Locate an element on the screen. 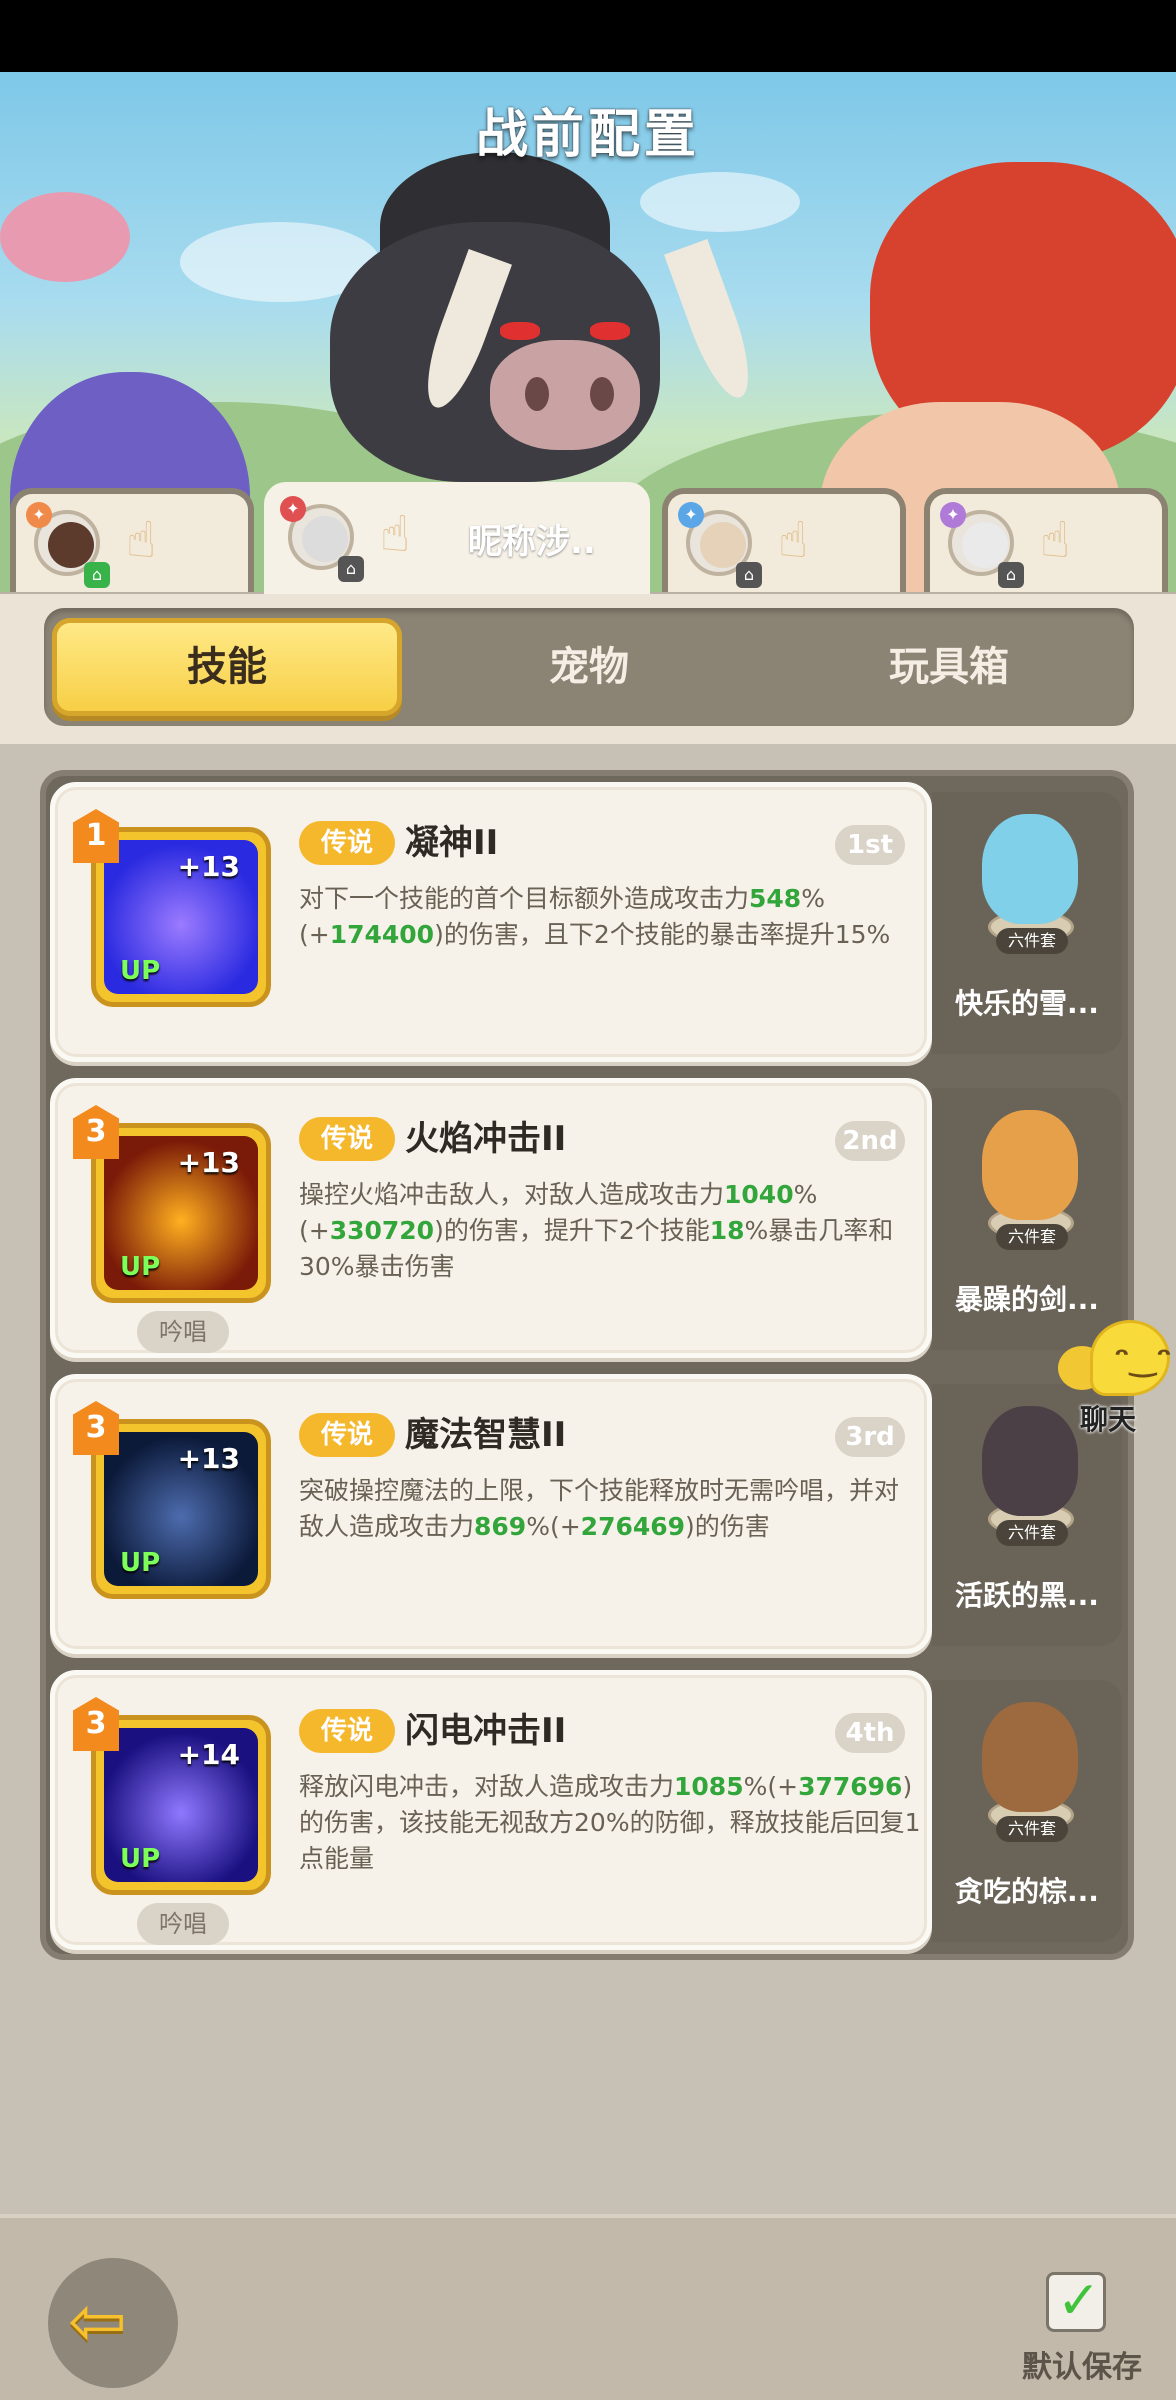  footer: ⇦ ✓ 默认保存 is located at coordinates (588, 2307).